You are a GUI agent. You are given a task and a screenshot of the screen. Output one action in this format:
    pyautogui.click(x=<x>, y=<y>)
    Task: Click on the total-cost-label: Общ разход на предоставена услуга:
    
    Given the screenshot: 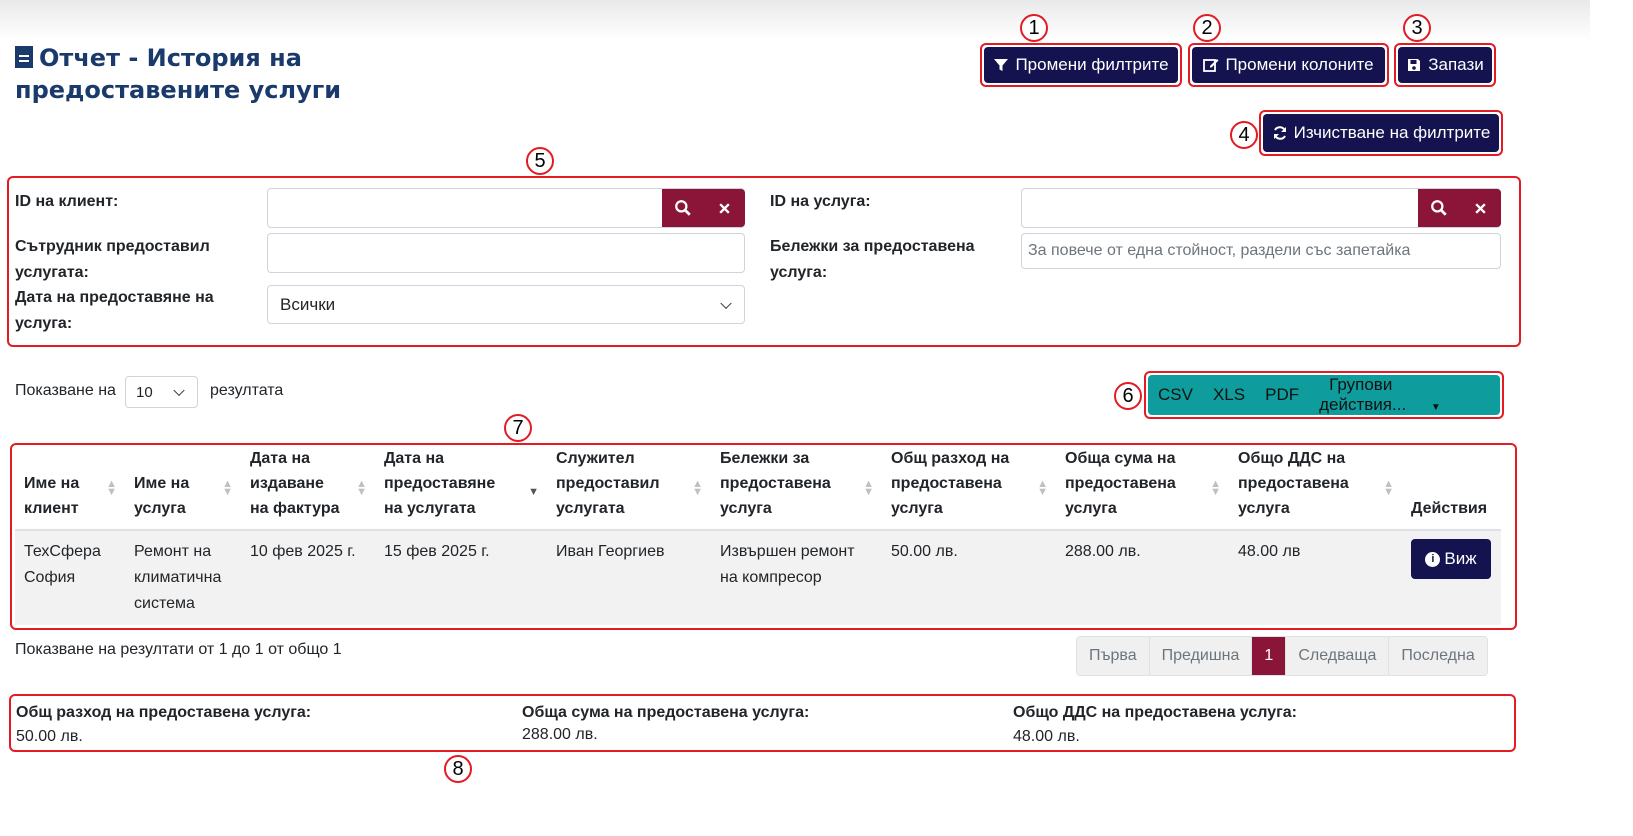 What is the action you would take?
    pyautogui.click(x=164, y=712)
    